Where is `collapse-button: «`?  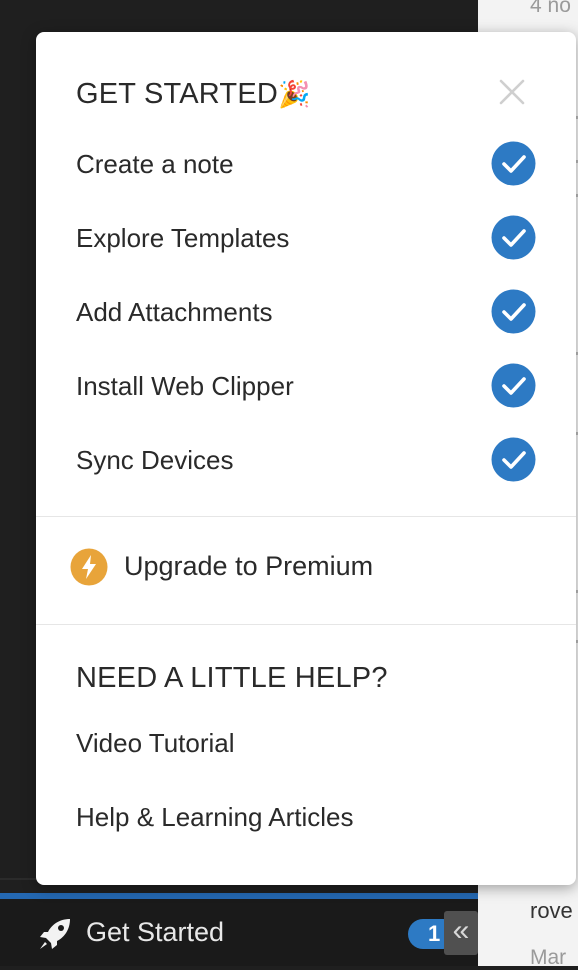 collapse-button: « is located at coordinates (461, 933).